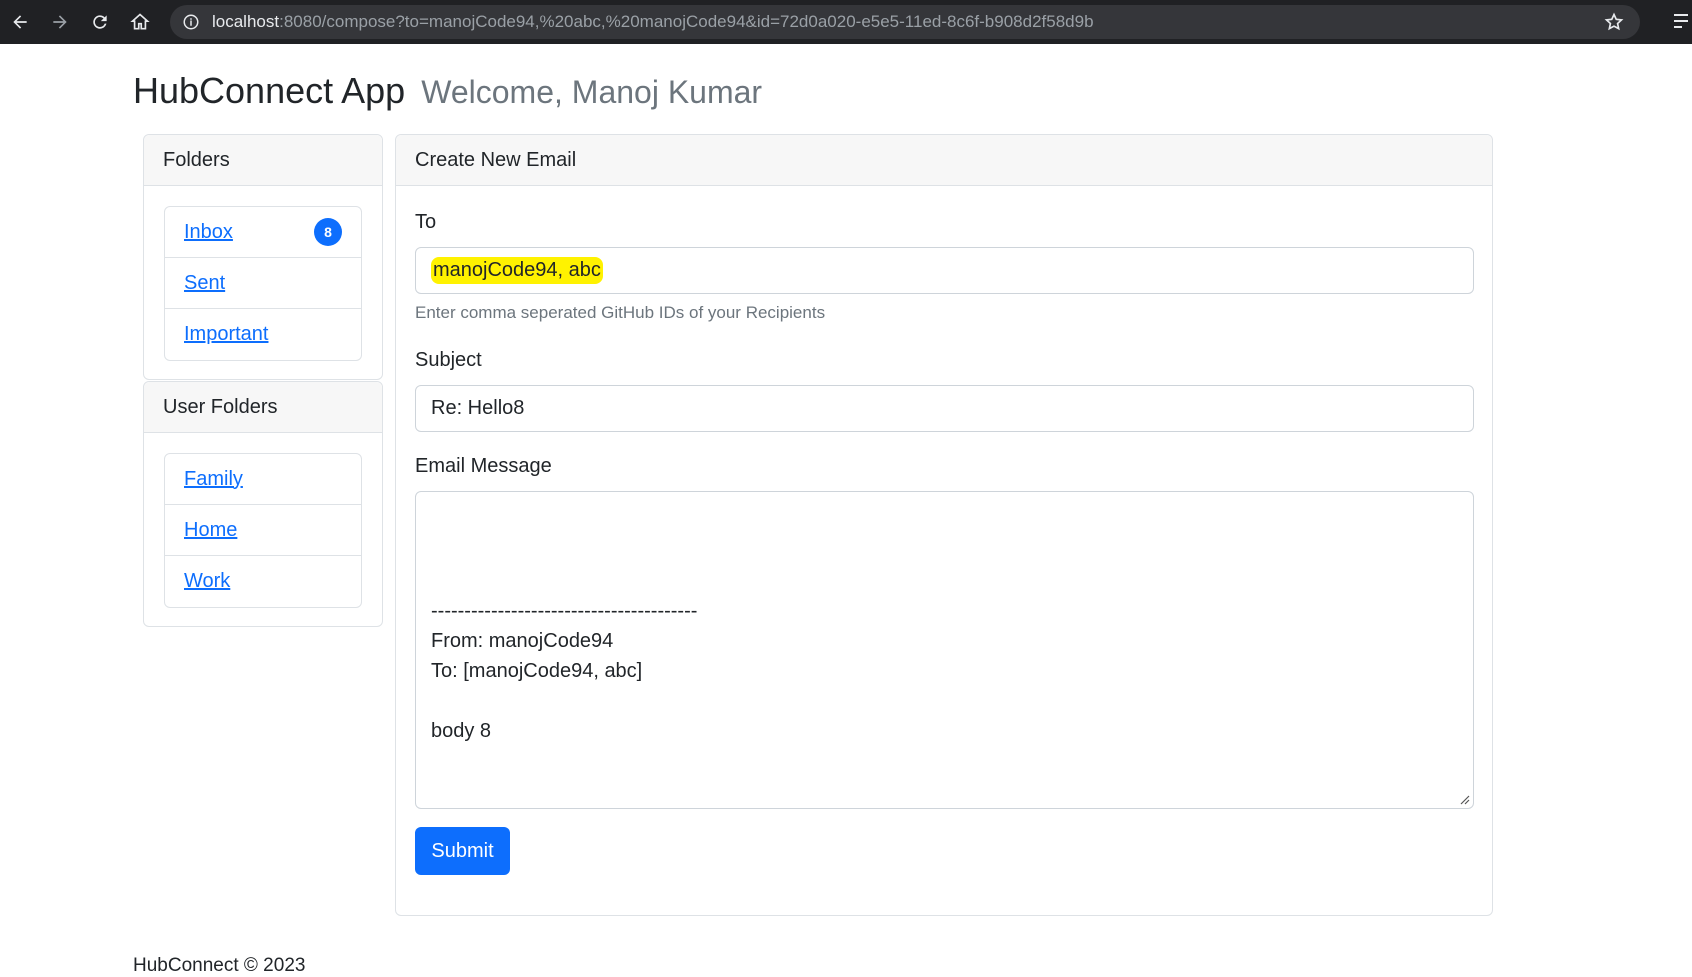 The image size is (1692, 977). I want to click on folder-item-home: Home, so click(263, 530).